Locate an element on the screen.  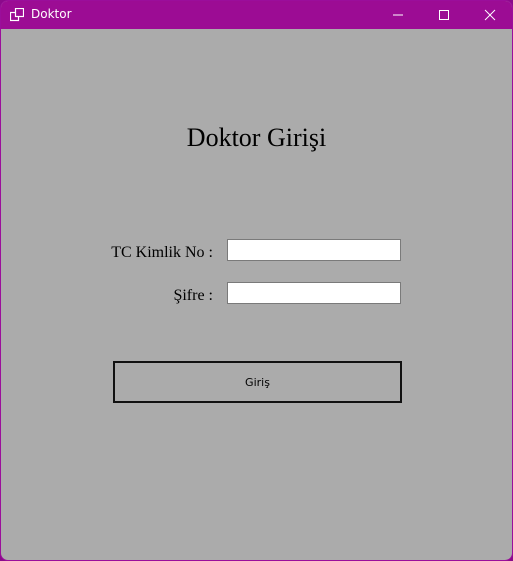
tc-label: TC Kimlik No : is located at coordinates (162, 252).